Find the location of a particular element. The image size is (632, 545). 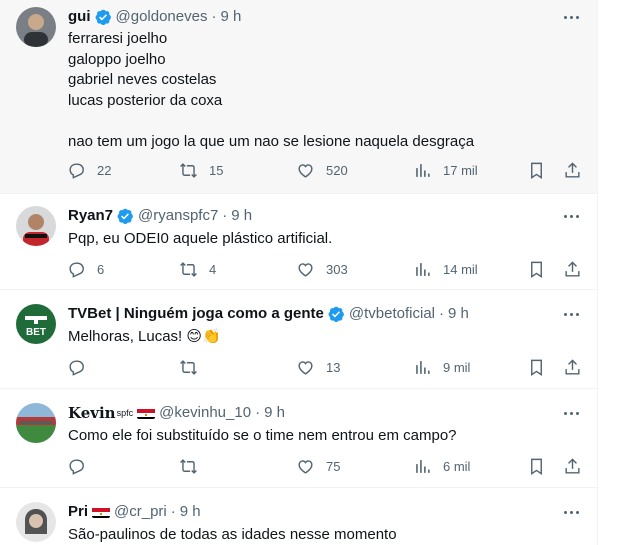

views-button: 6 mil is located at coordinates (441, 466).